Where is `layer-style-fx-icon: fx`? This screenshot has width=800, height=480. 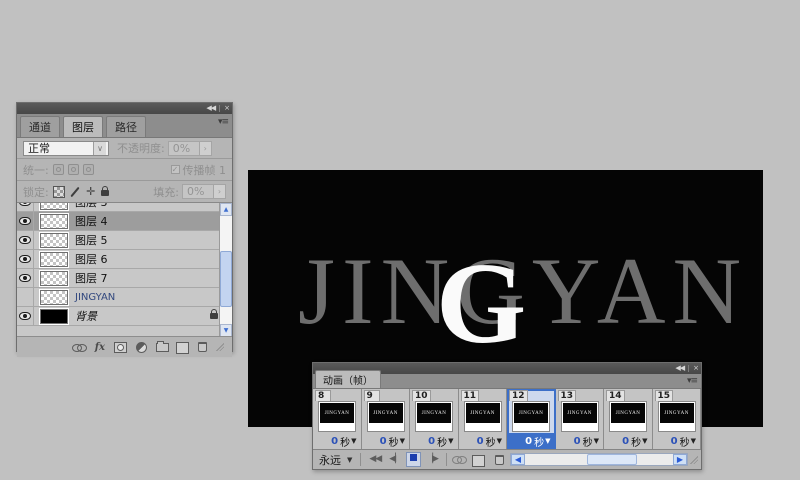 layer-style-fx-icon: fx is located at coordinates (100, 347).